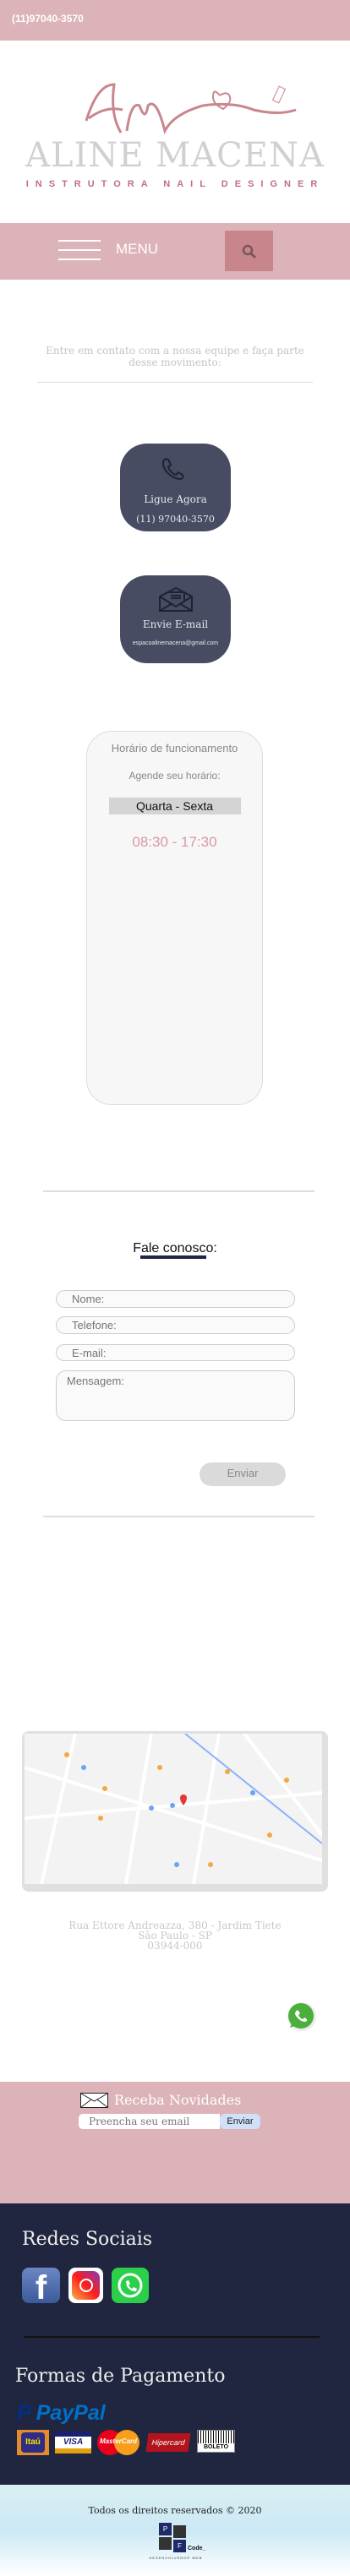 The width and height of the screenshot is (350, 2576). Describe the element at coordinates (175, 1352) in the screenshot. I see `email-input` at that location.